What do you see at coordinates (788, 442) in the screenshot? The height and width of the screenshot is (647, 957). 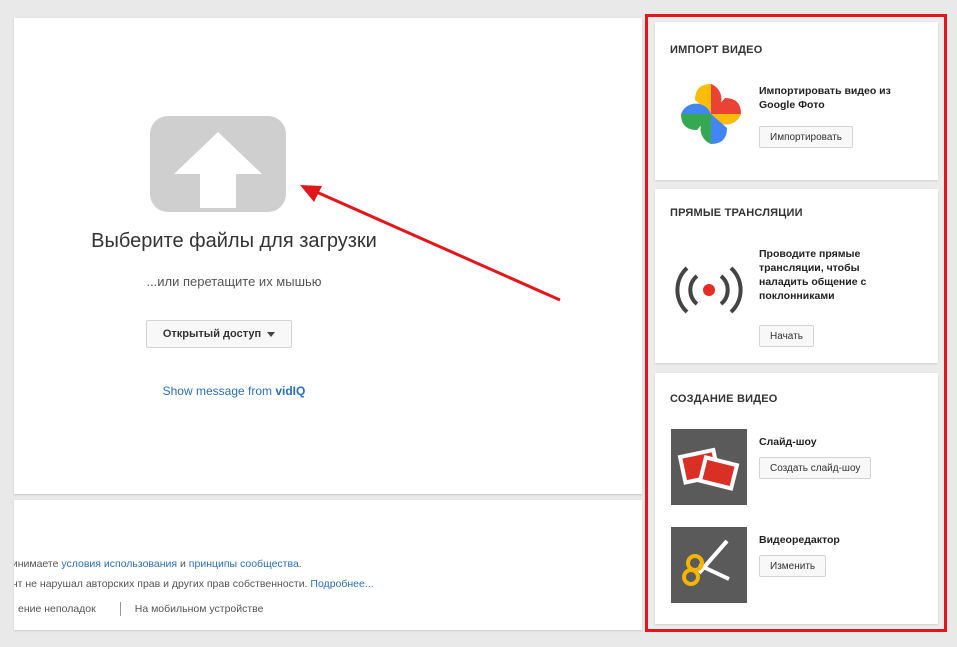 I see `slideshow-label: Слайд-шоу` at bounding box center [788, 442].